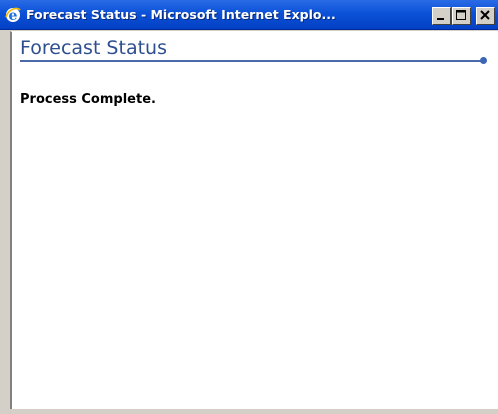 This screenshot has height=414, width=498. I want to click on title-divider, so click(252, 61).